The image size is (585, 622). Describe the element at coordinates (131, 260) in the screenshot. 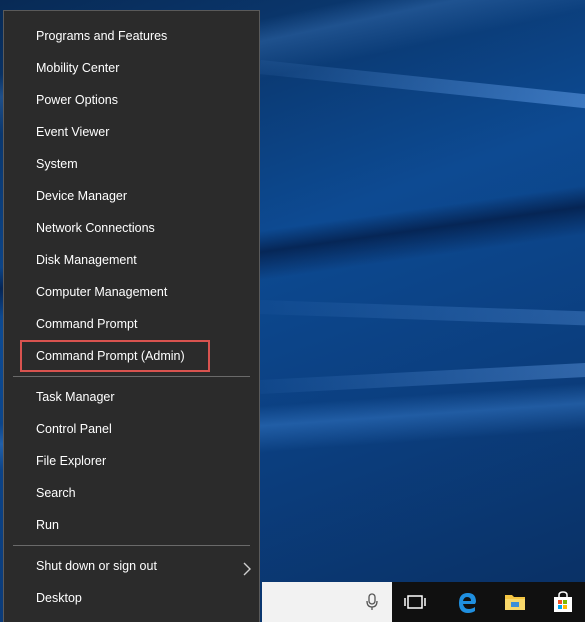

I see `menu-item-disk-management: Disk Management` at that location.